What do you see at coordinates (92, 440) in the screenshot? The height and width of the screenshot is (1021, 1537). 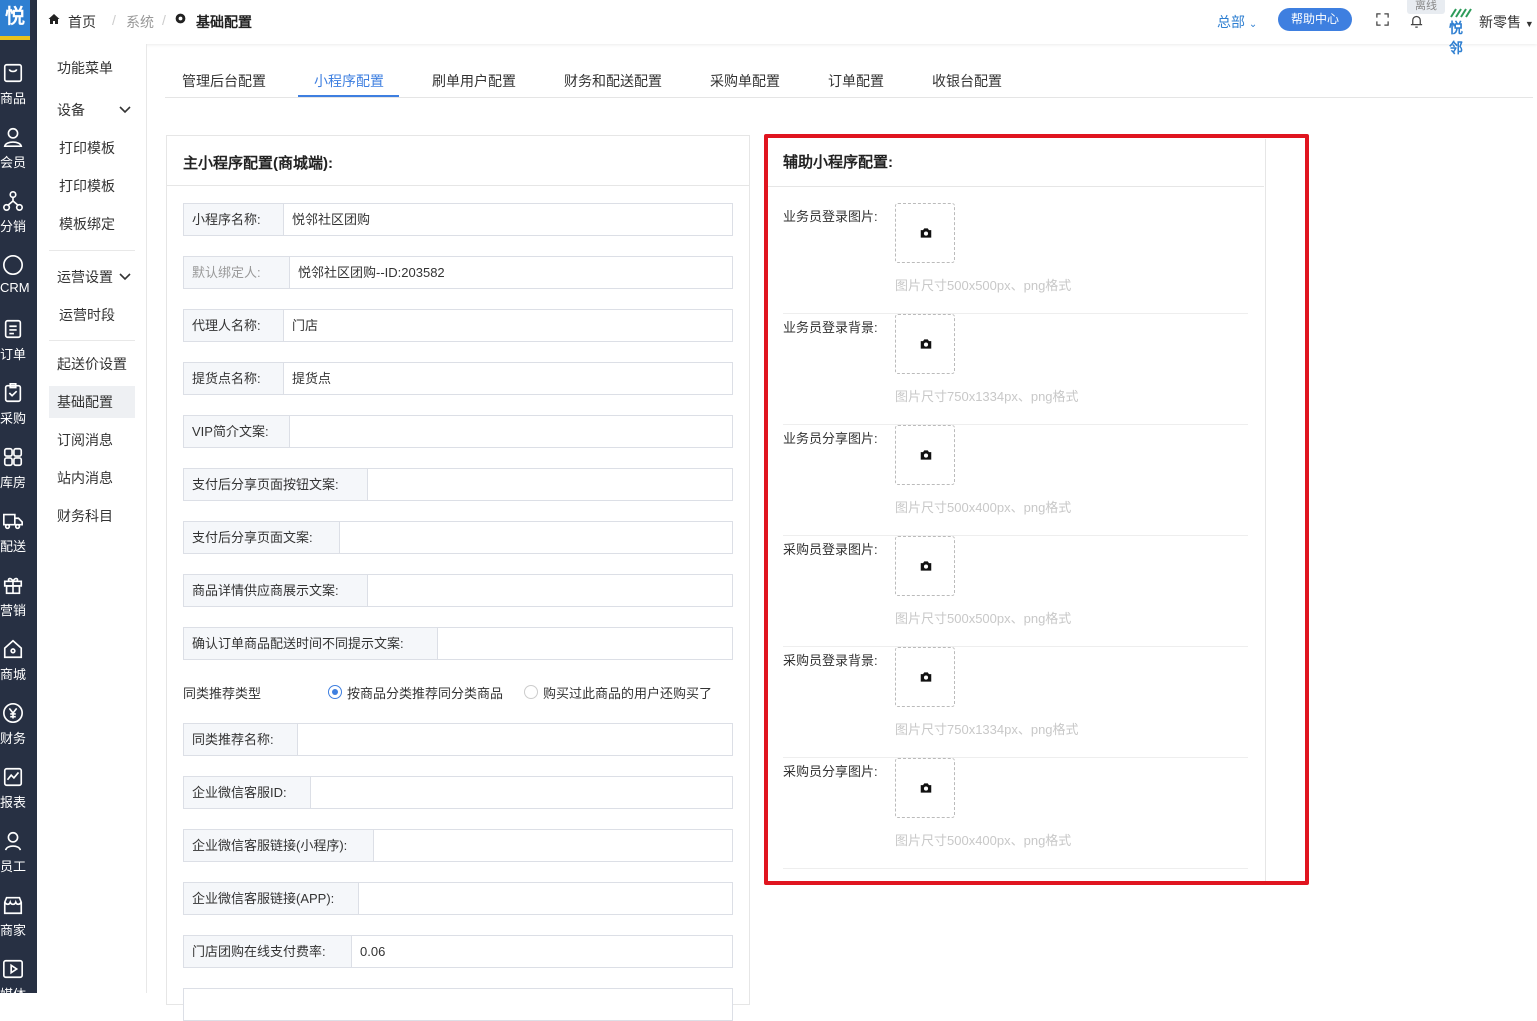 I see `submenu-item-subscription-msg: 订阅消息` at bounding box center [92, 440].